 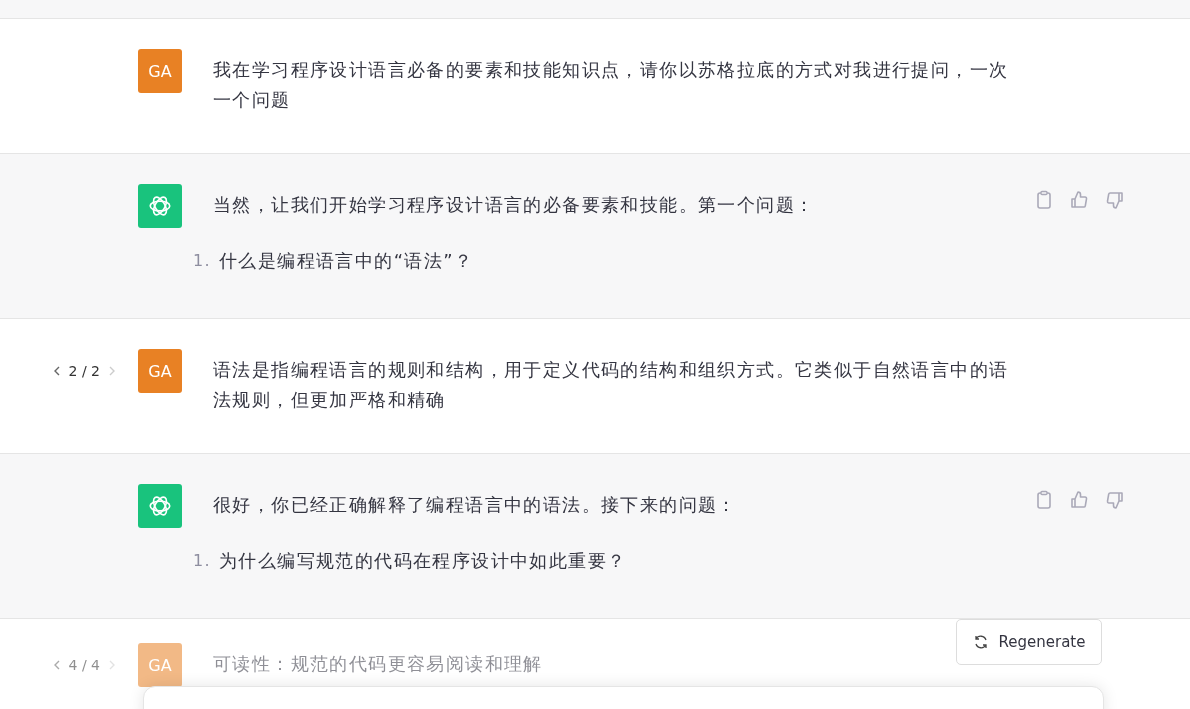 I want to click on regenerate-button: Regenerate, so click(x=1029, y=642).